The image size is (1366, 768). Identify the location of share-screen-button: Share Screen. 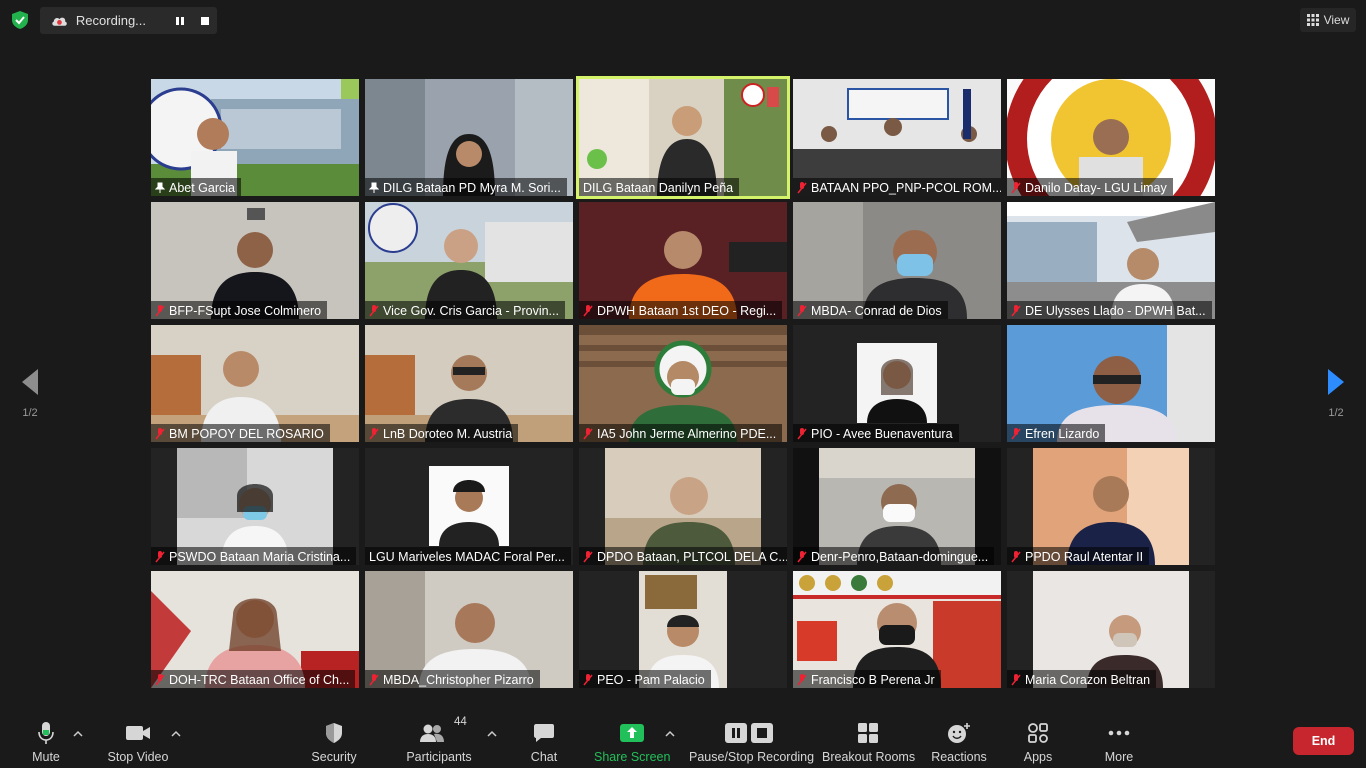
(632, 742).